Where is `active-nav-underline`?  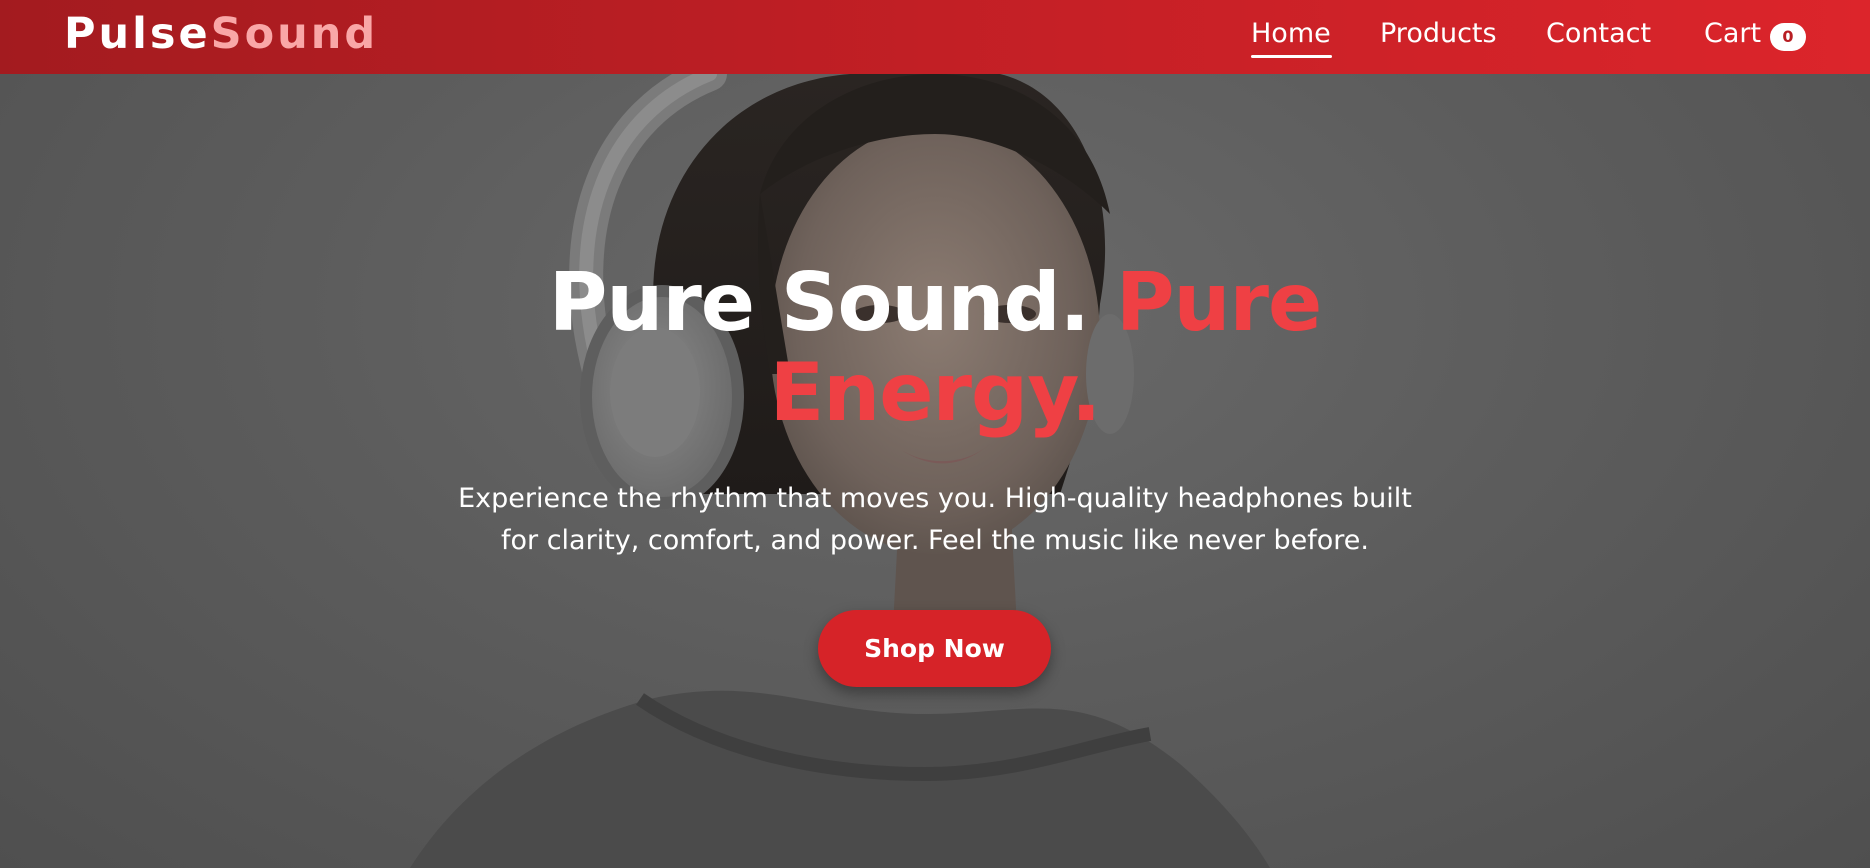
active-nav-underline is located at coordinates (1291, 56).